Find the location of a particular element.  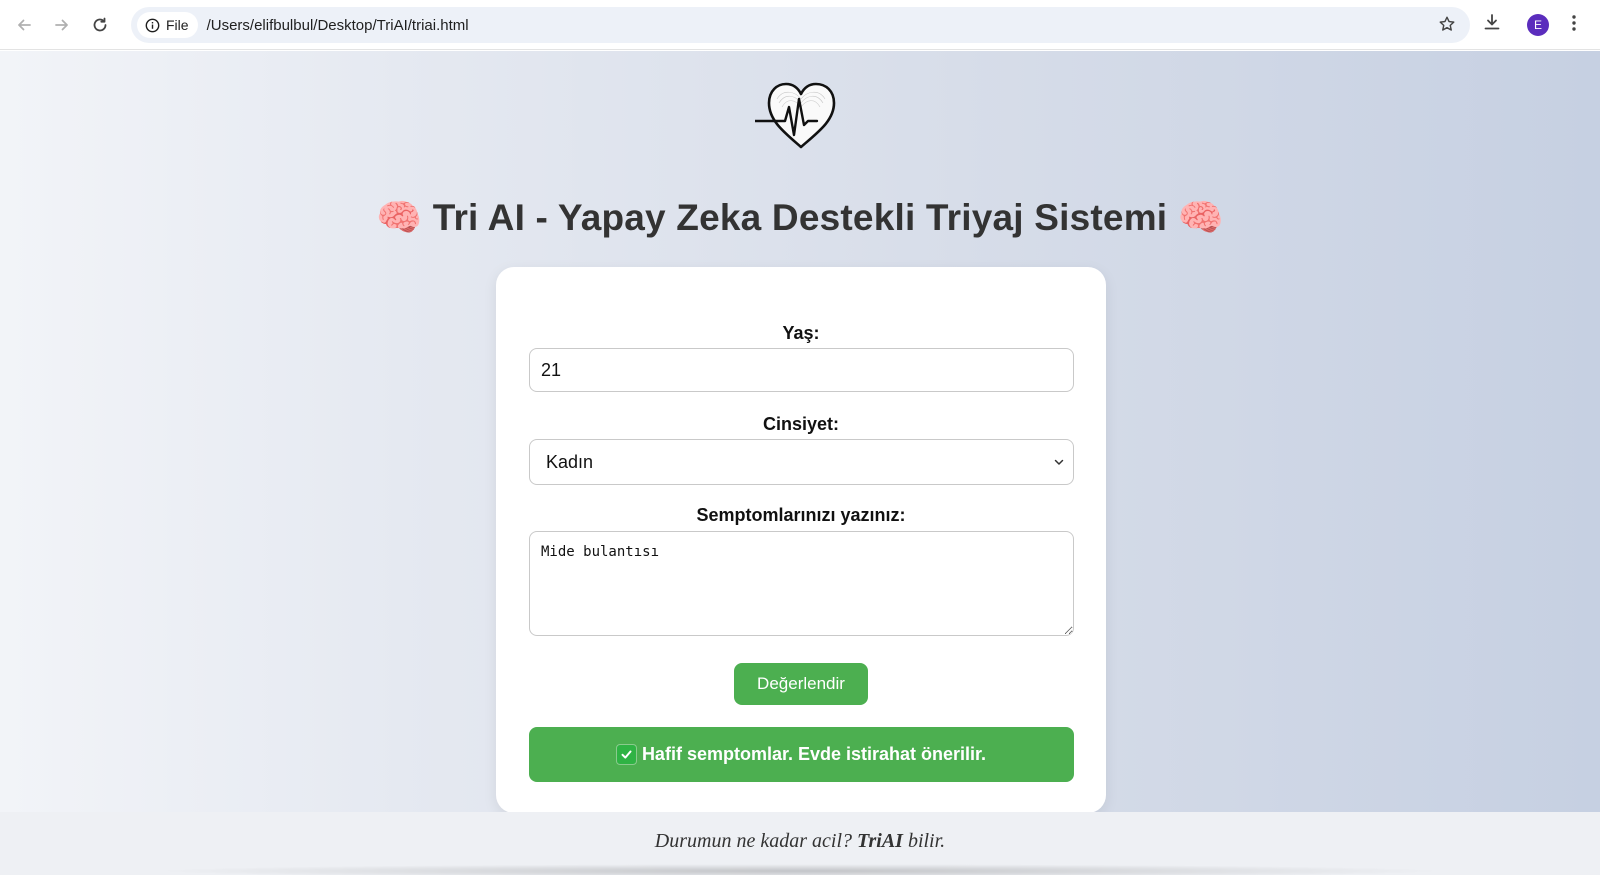

site-info-chip: File is located at coordinates (167, 25).